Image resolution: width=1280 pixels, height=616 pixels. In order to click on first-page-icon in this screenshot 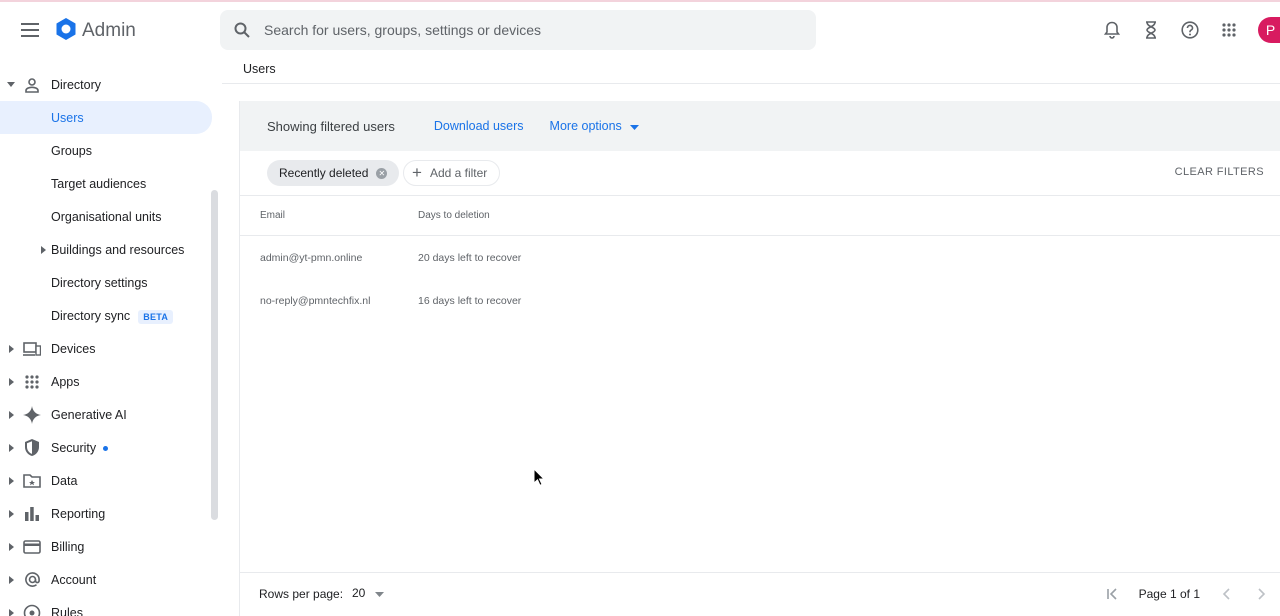, I will do `click(1113, 594)`.